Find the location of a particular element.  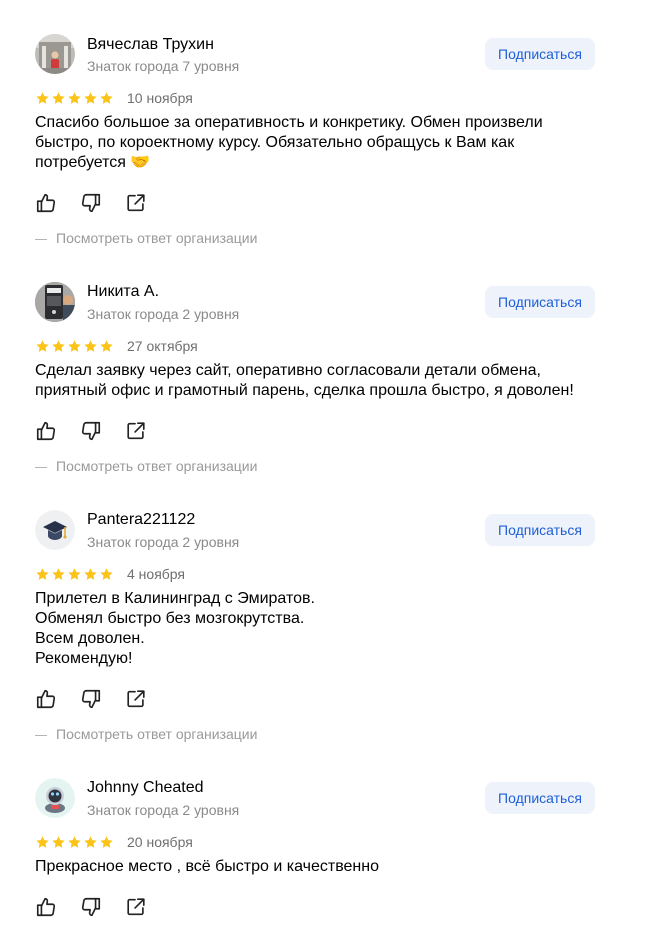

review-date: 10 ноября is located at coordinates (160, 98).